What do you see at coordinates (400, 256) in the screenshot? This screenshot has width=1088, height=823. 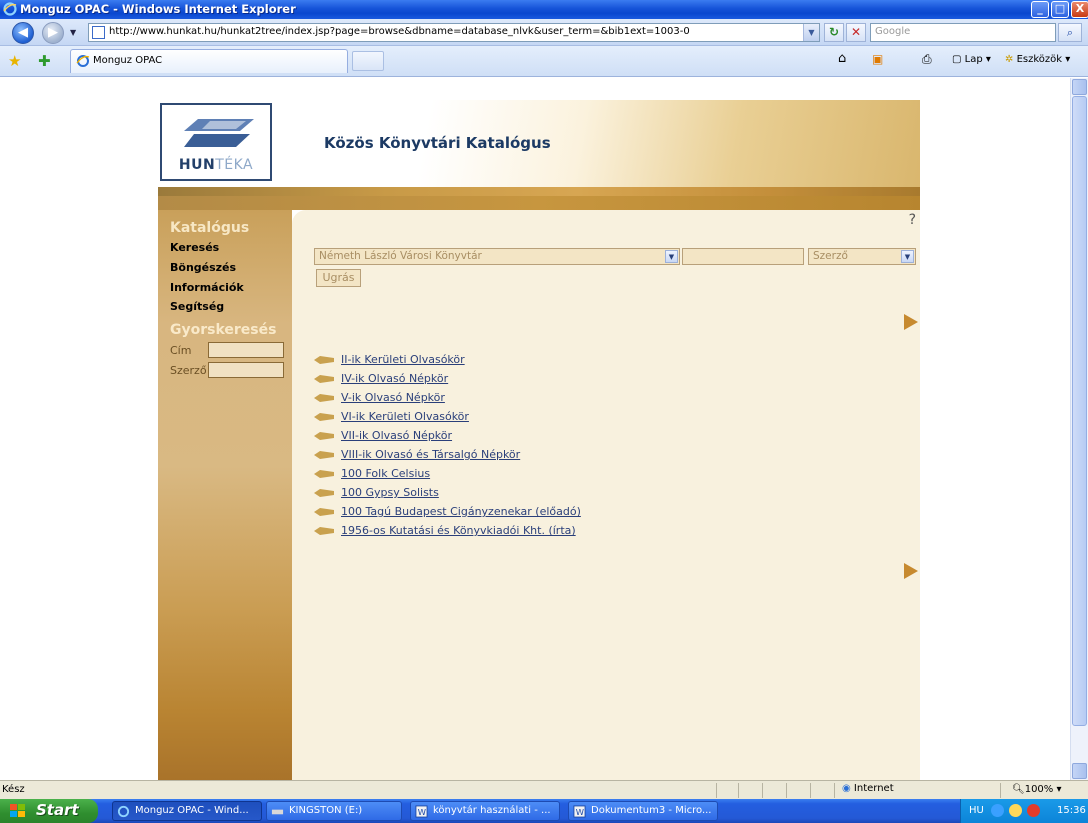 I see `library-select-value: Németh László Városi Könyvtár` at bounding box center [400, 256].